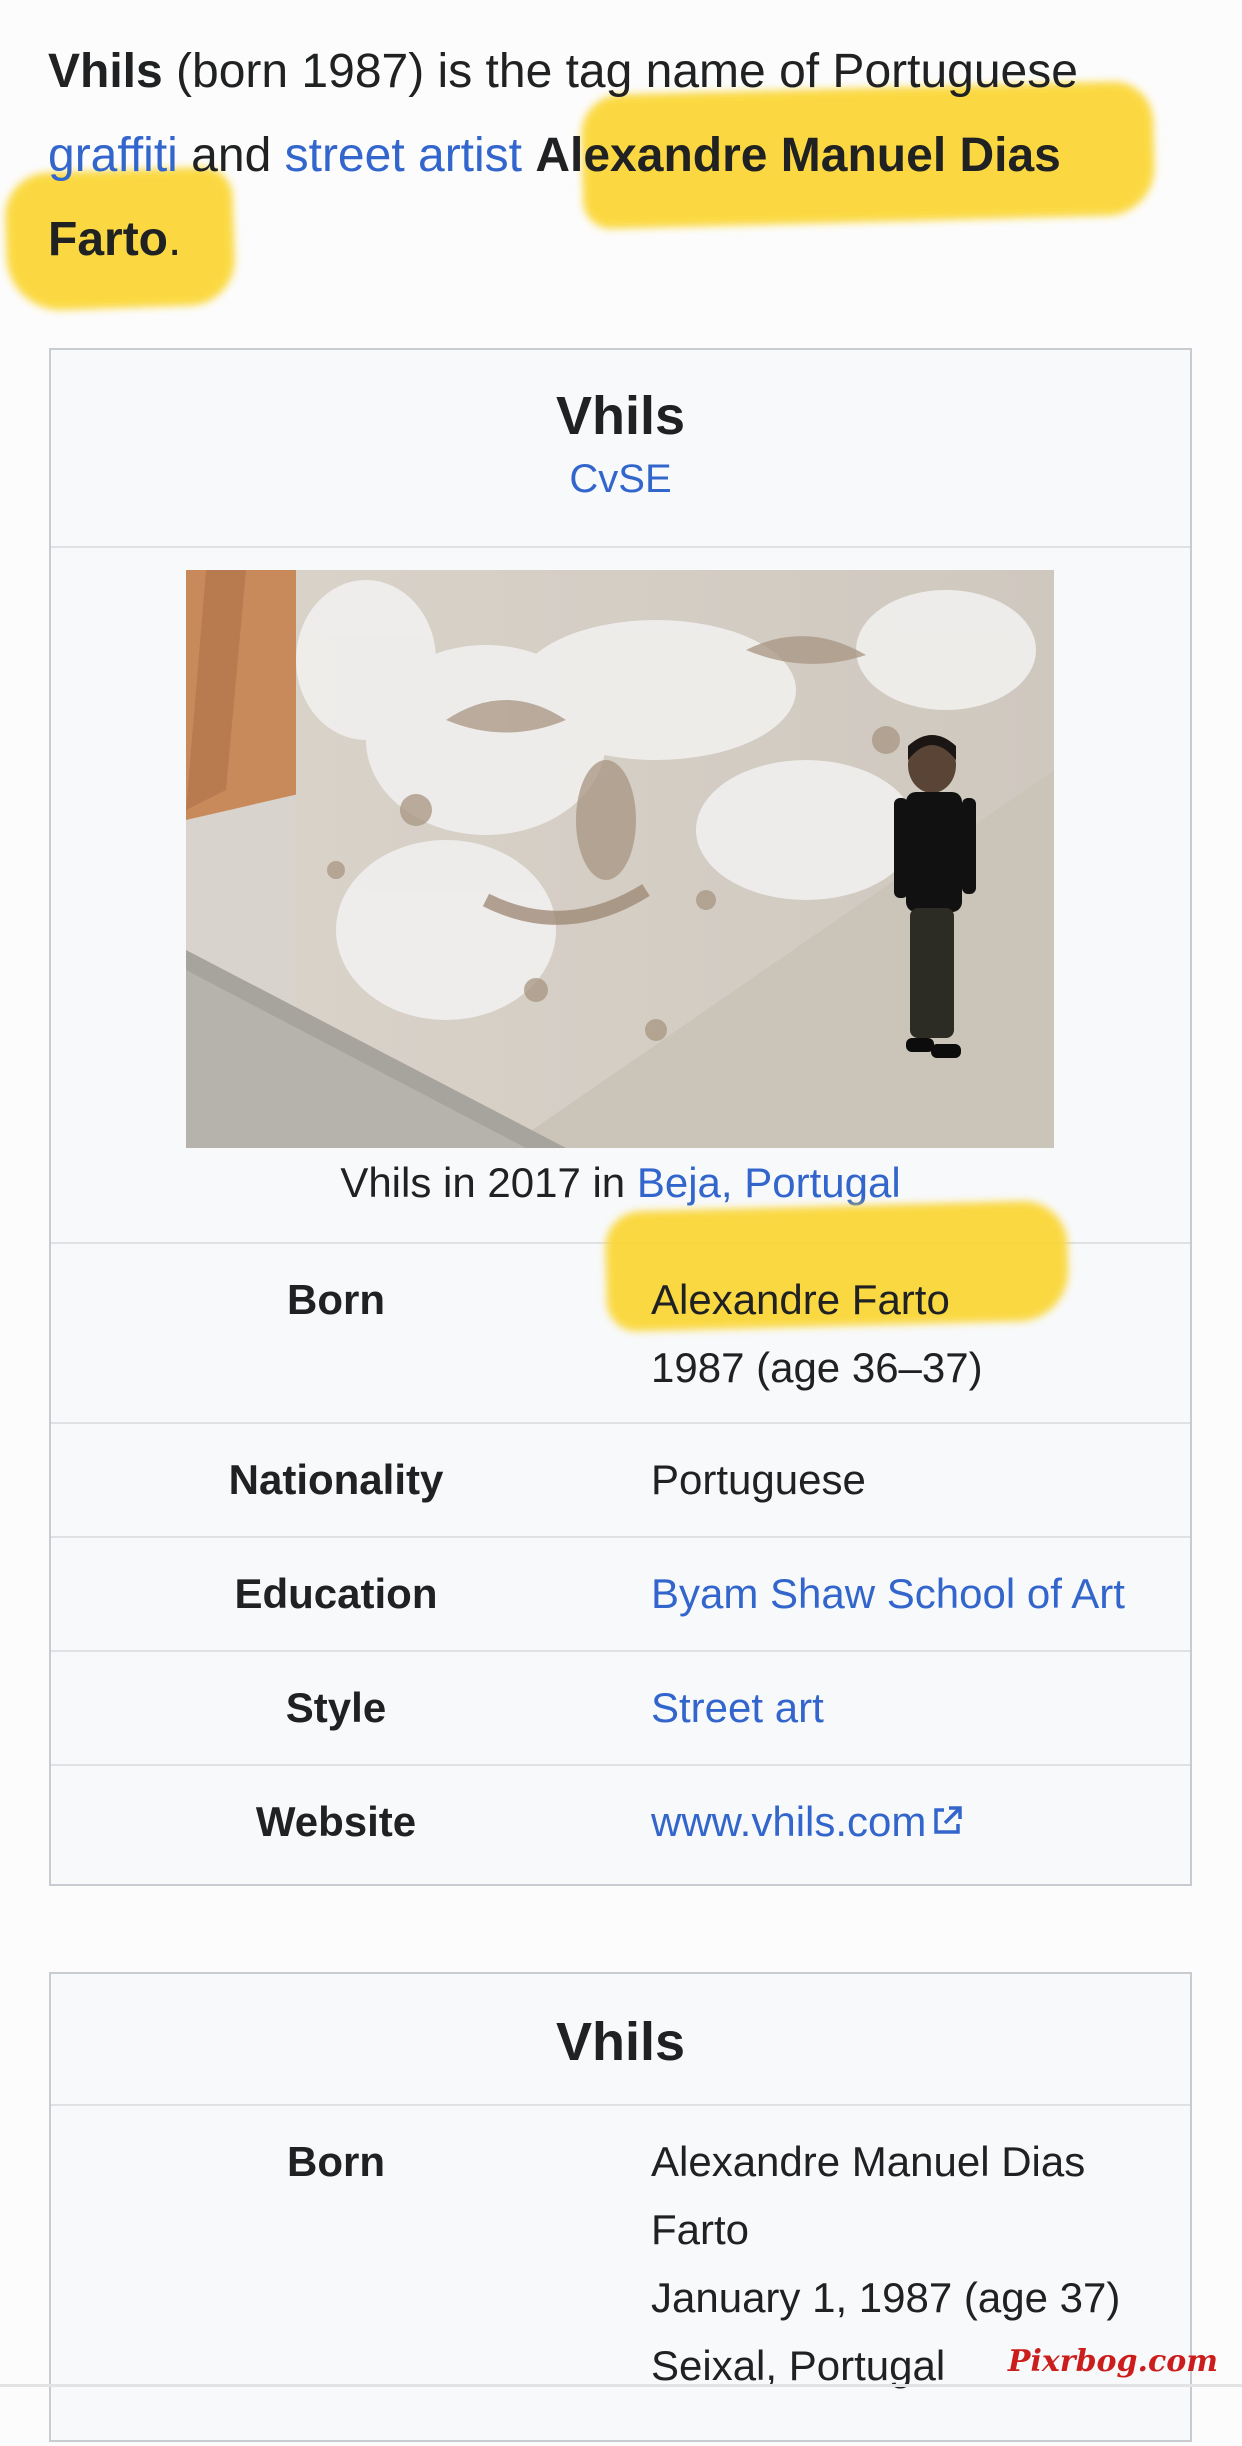  Describe the element at coordinates (231, 155) in the screenshot. I see `intro-text-2: and` at that location.